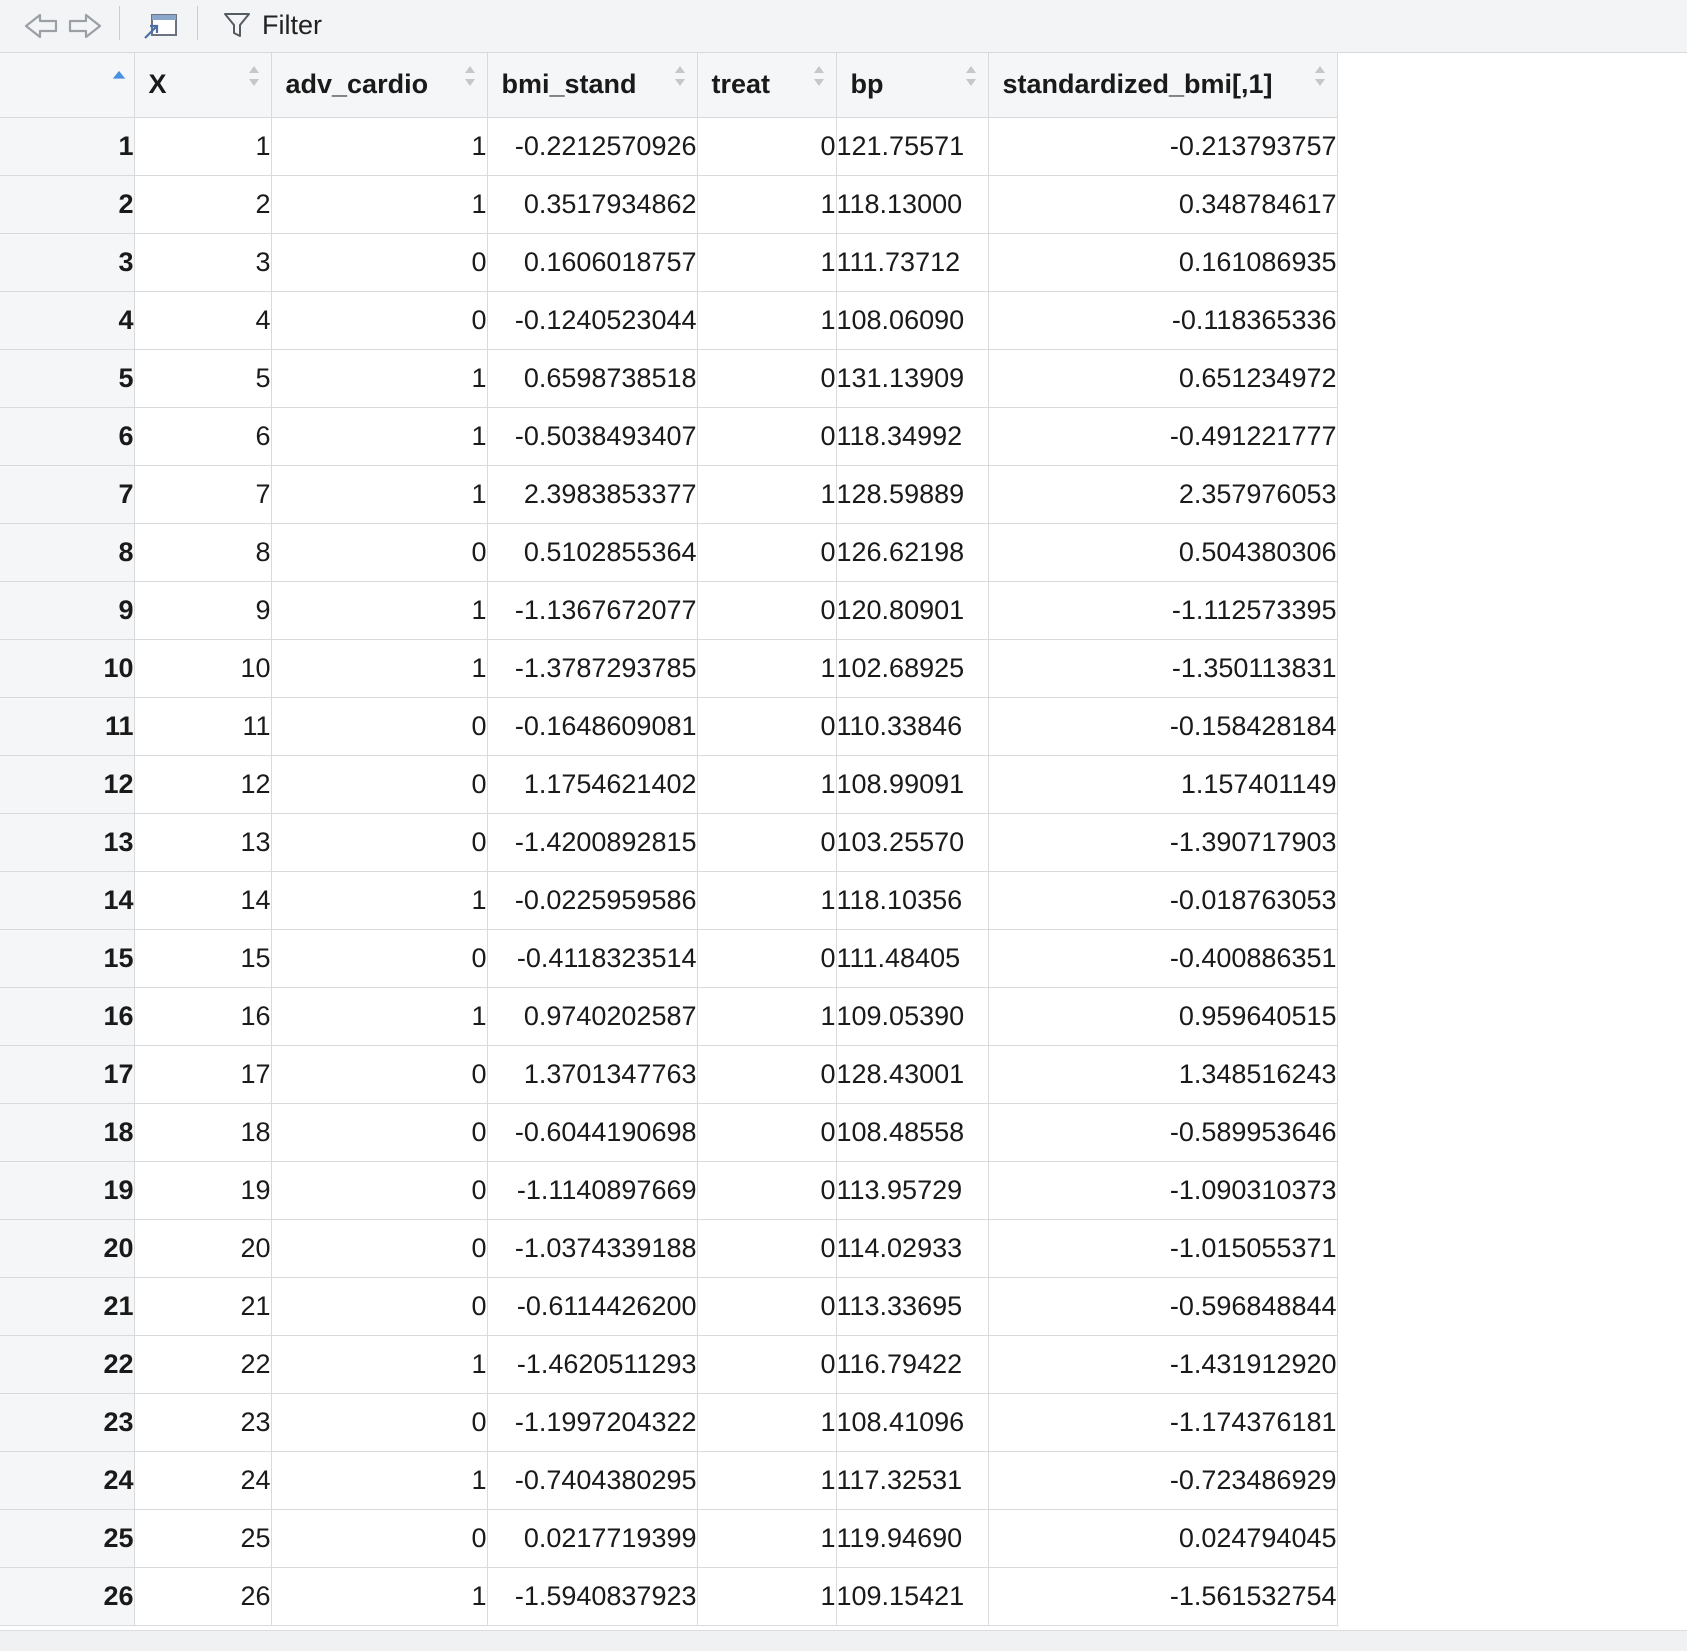  I want to click on column-header-treat: treat, so click(767, 85).